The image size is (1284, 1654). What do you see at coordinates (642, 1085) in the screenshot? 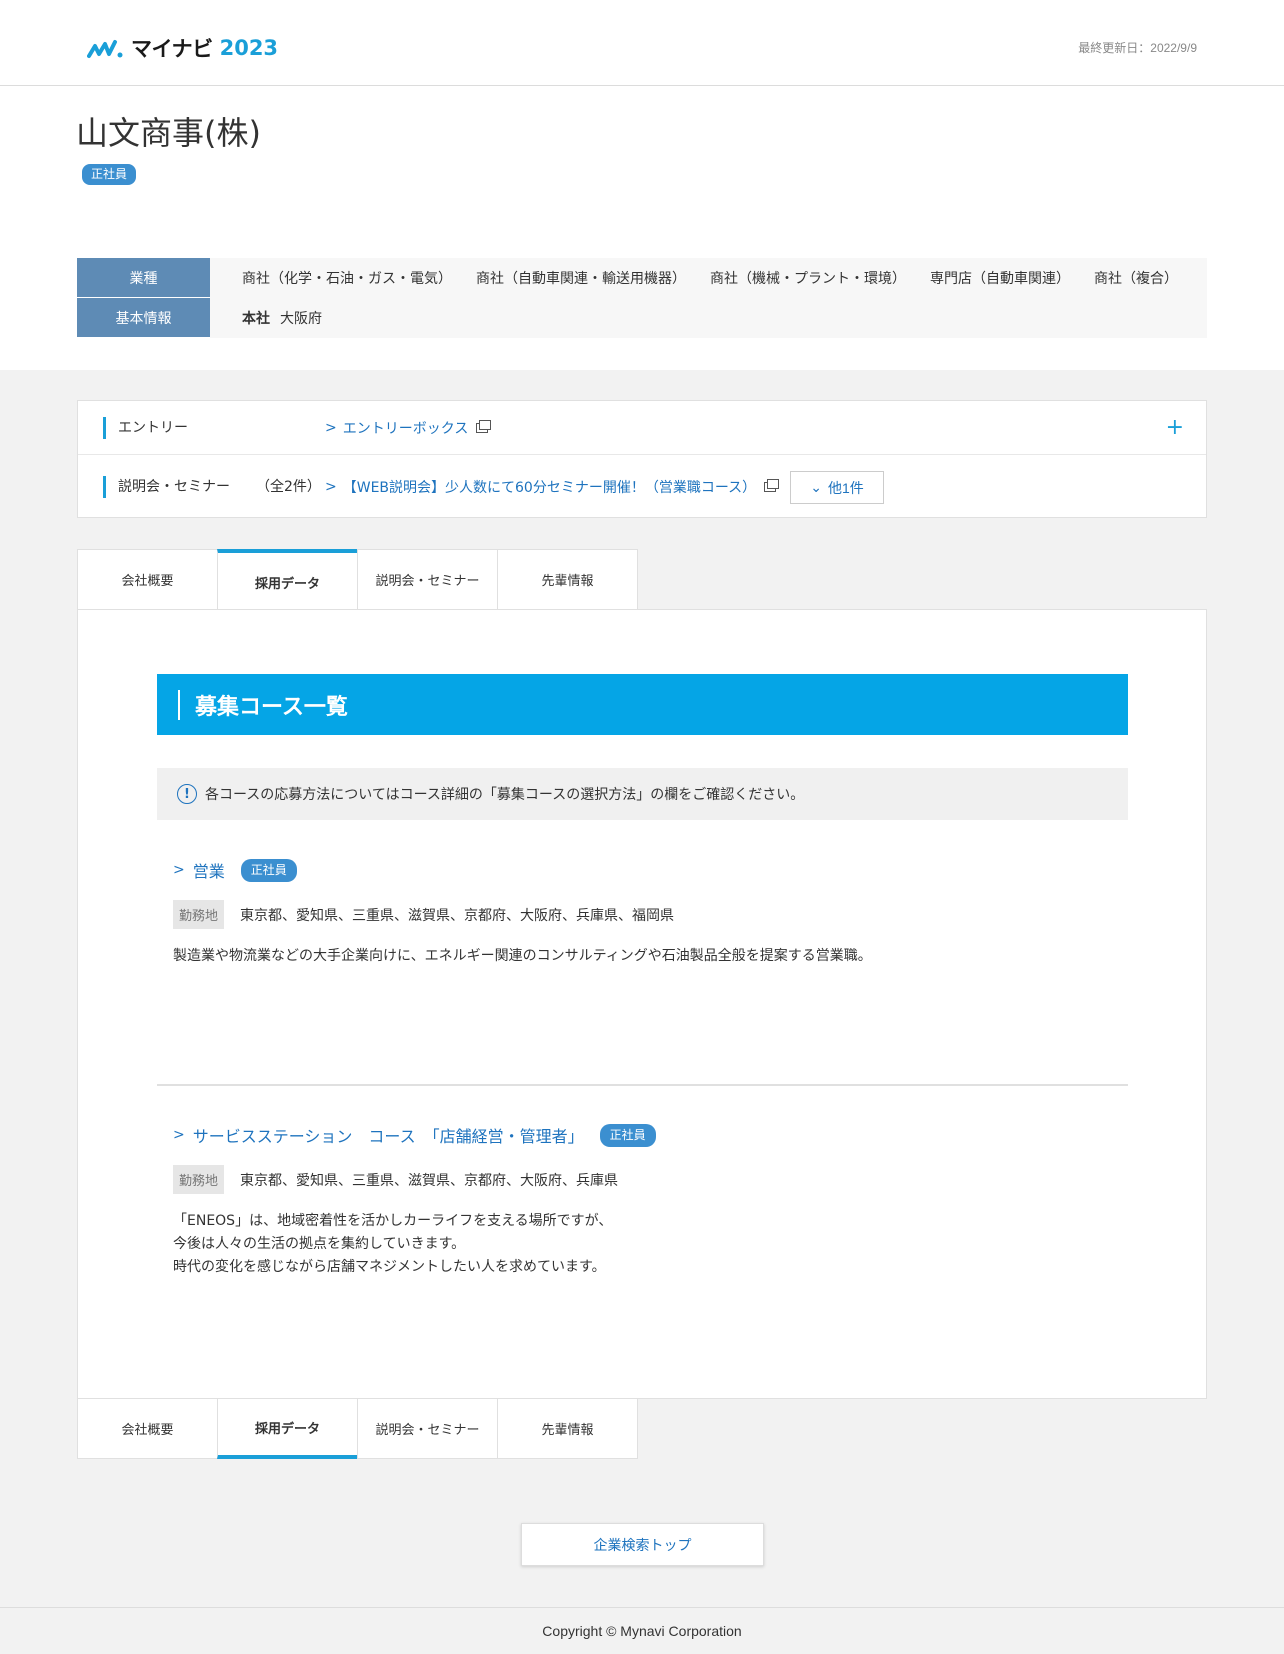
I see `divider` at bounding box center [642, 1085].